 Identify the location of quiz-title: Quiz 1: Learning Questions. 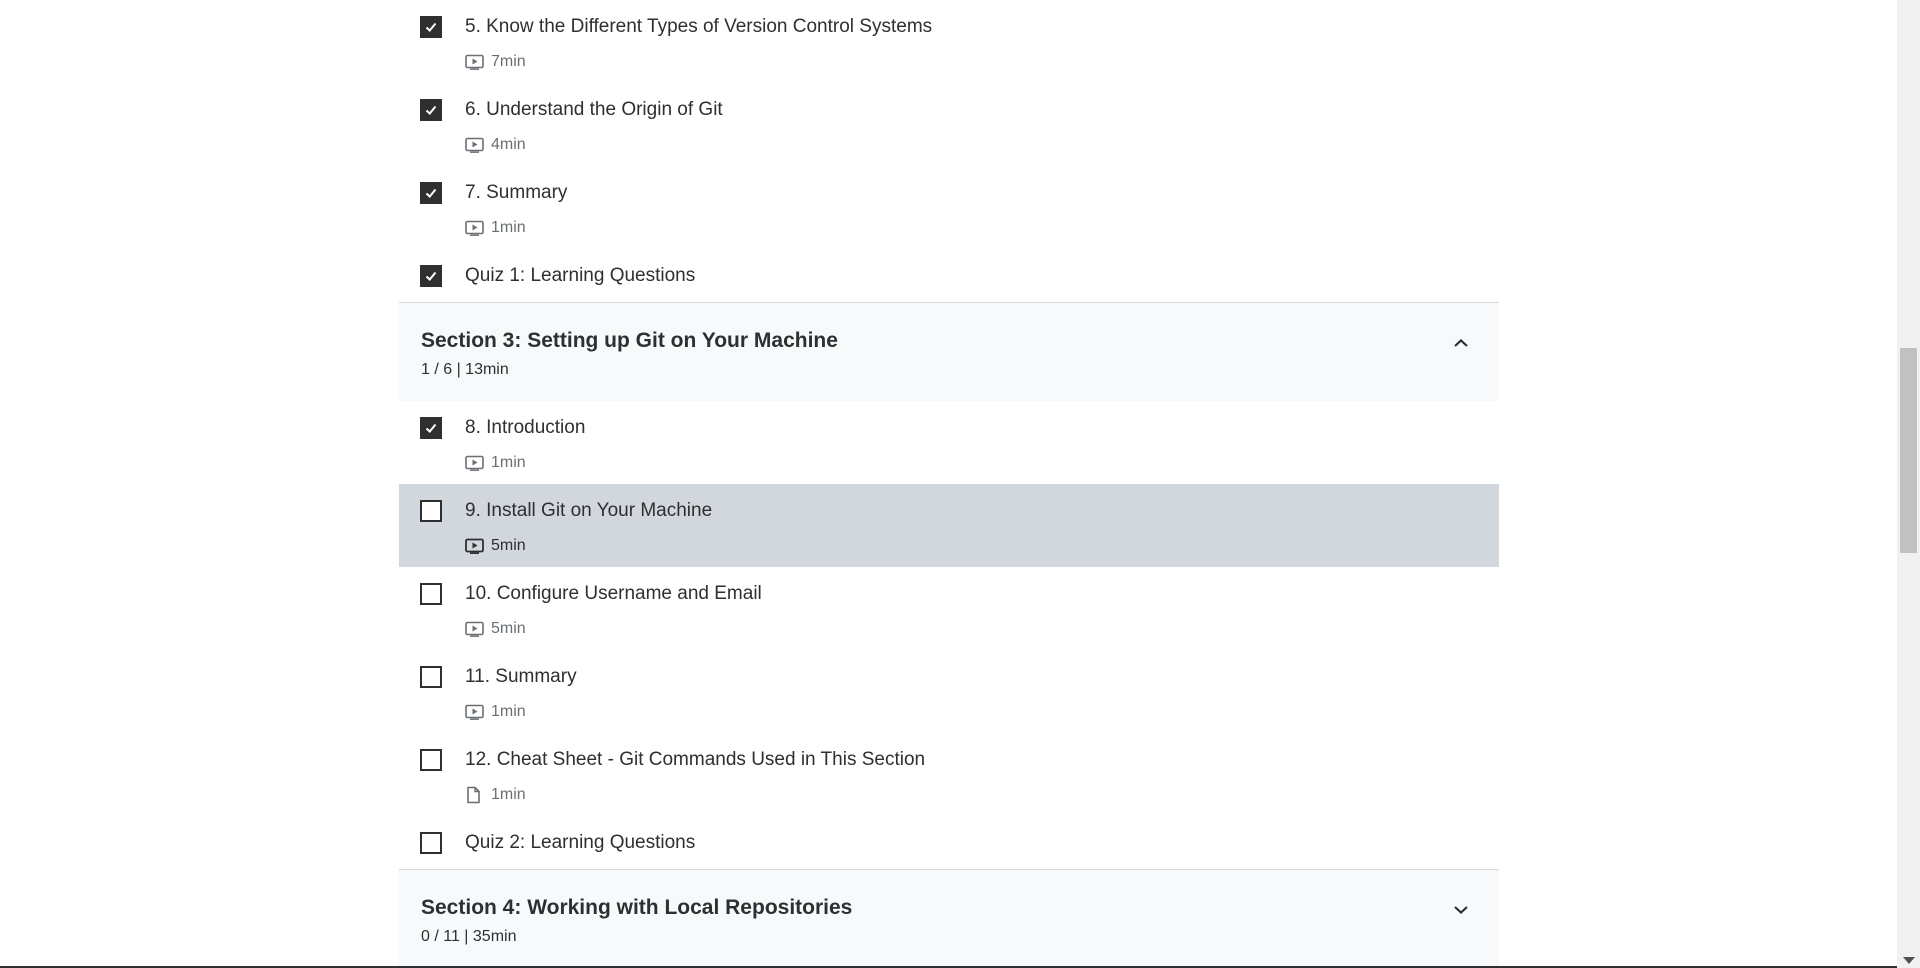
(580, 275).